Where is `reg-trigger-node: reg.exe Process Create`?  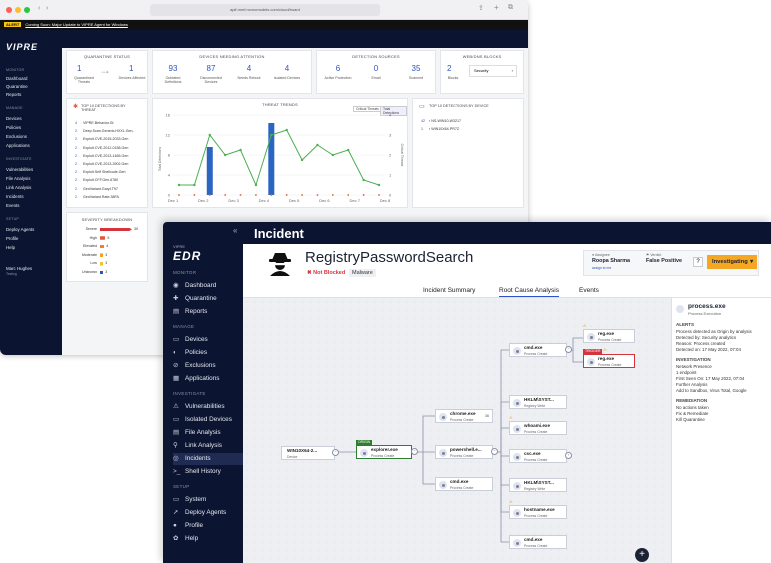 reg-trigger-node: reg.exe Process Create is located at coordinates (609, 361).